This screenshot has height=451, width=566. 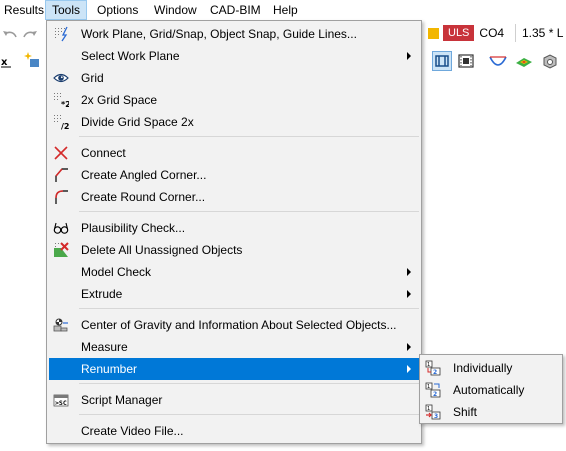 I want to click on undo-icon, so click(x=10, y=34).